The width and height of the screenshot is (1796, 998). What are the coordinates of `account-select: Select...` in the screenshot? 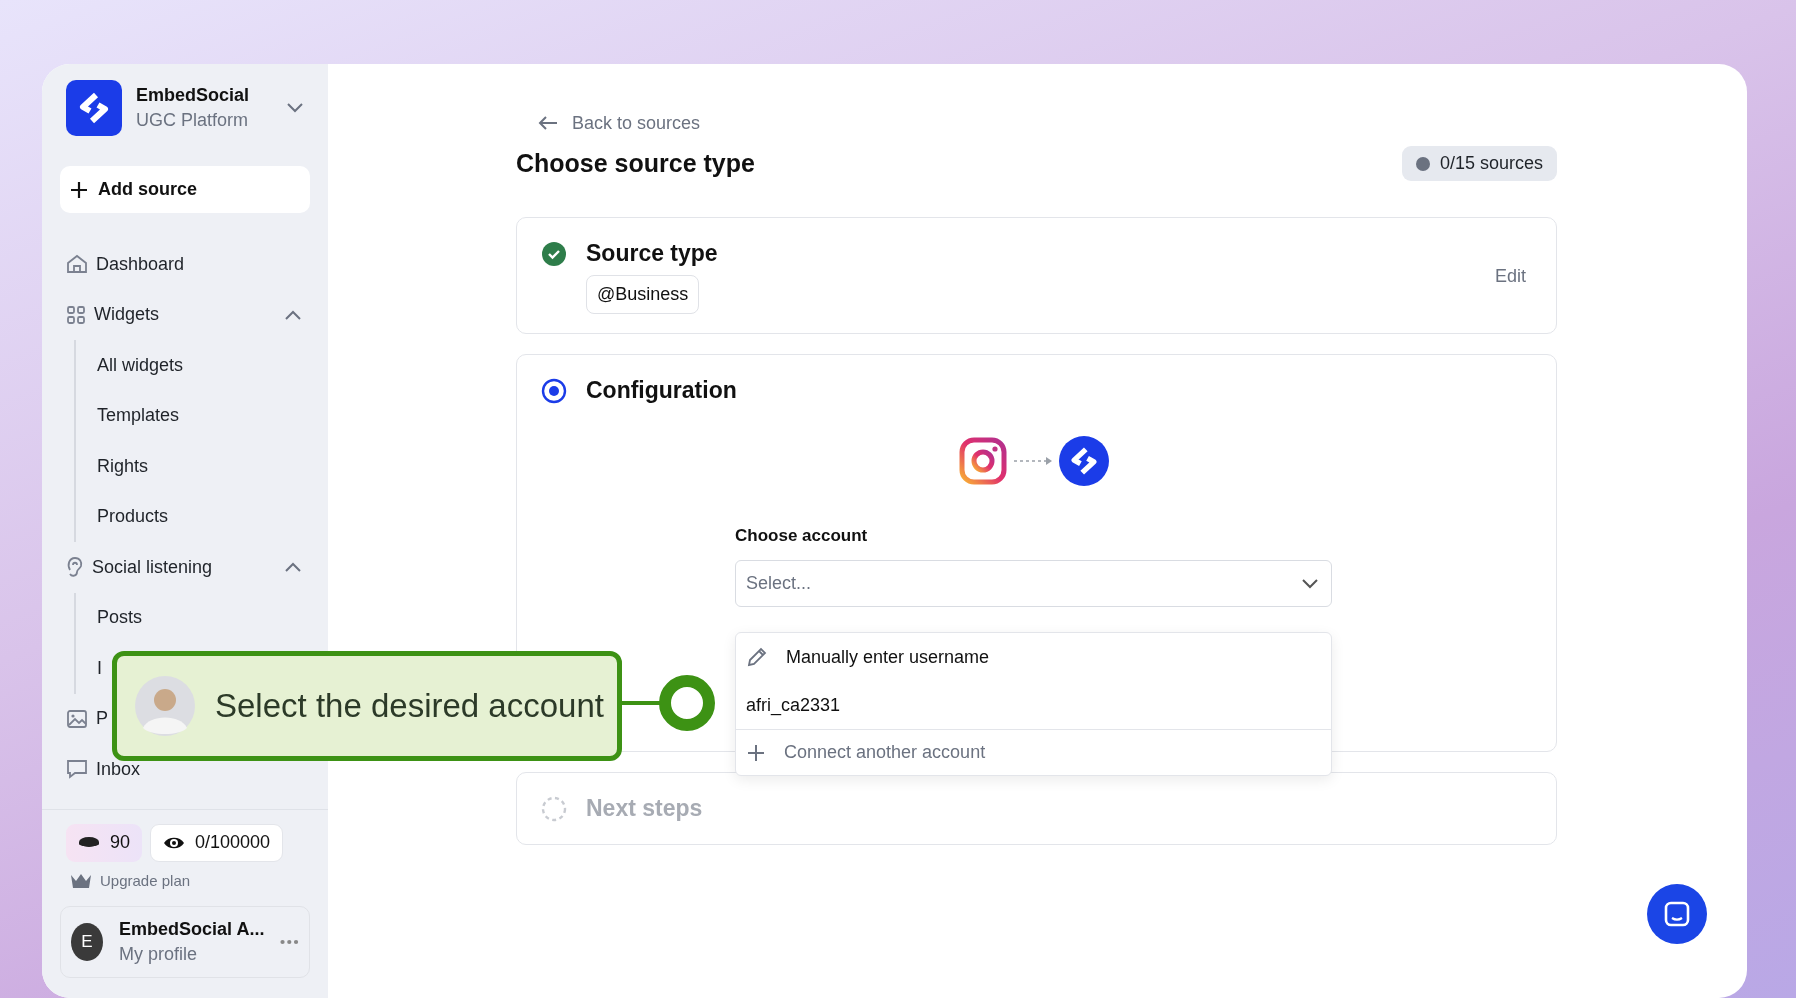 It's located at (1033, 583).